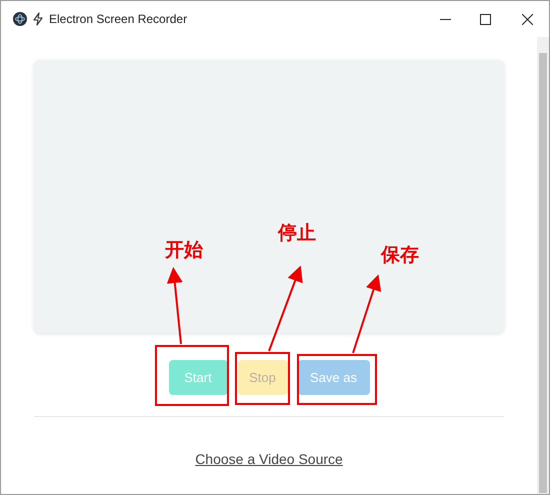 The image size is (550, 495). I want to click on annotation-label: 开始, so click(184, 250).